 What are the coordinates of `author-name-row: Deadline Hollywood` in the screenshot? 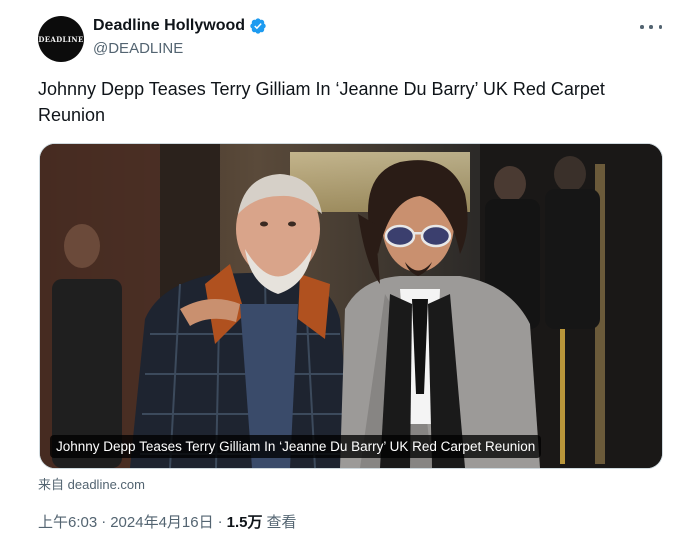 It's located at (180, 26).